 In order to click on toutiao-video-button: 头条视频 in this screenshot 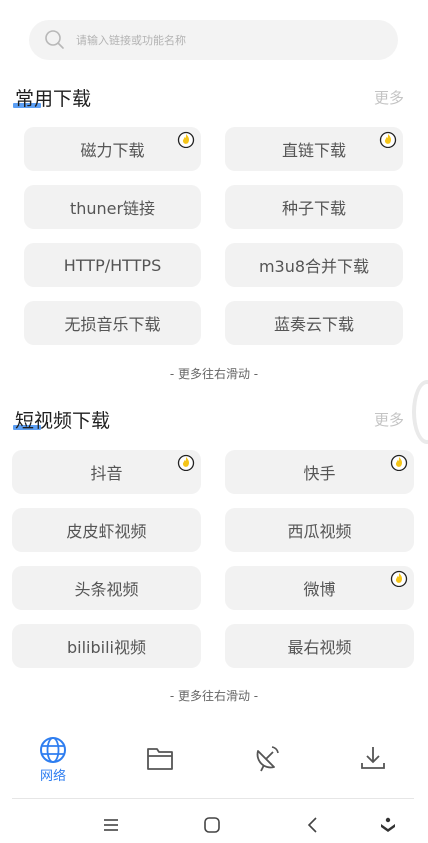, I will do `click(106, 588)`.